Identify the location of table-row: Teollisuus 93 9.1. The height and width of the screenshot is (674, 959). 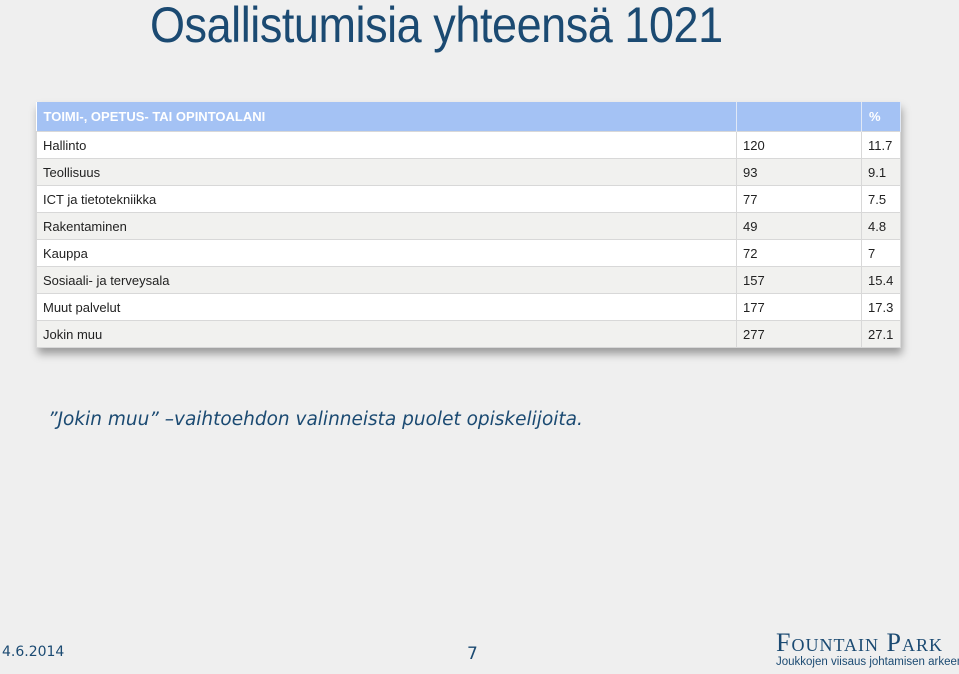
(468, 172).